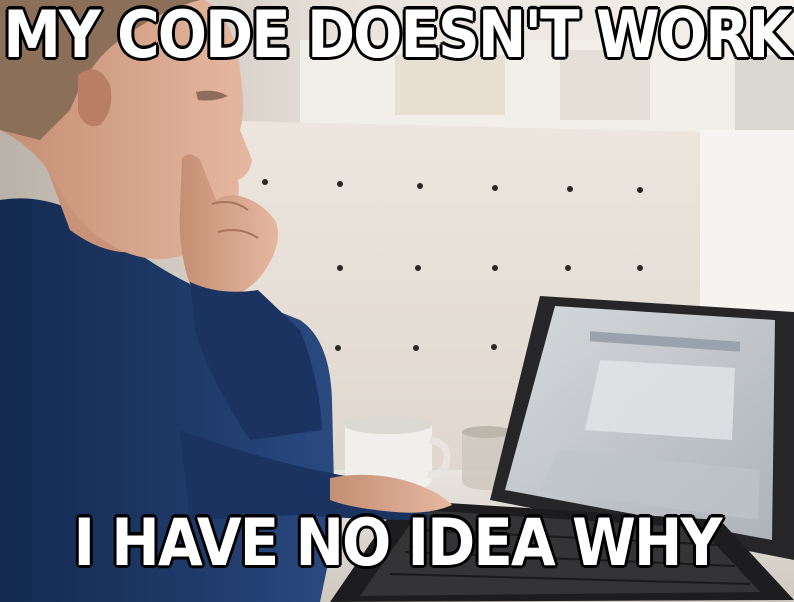 The height and width of the screenshot is (602, 794). Describe the element at coordinates (398, 36) in the screenshot. I see `meme-top-caption: MY CODE DOESN'T WORK` at that location.